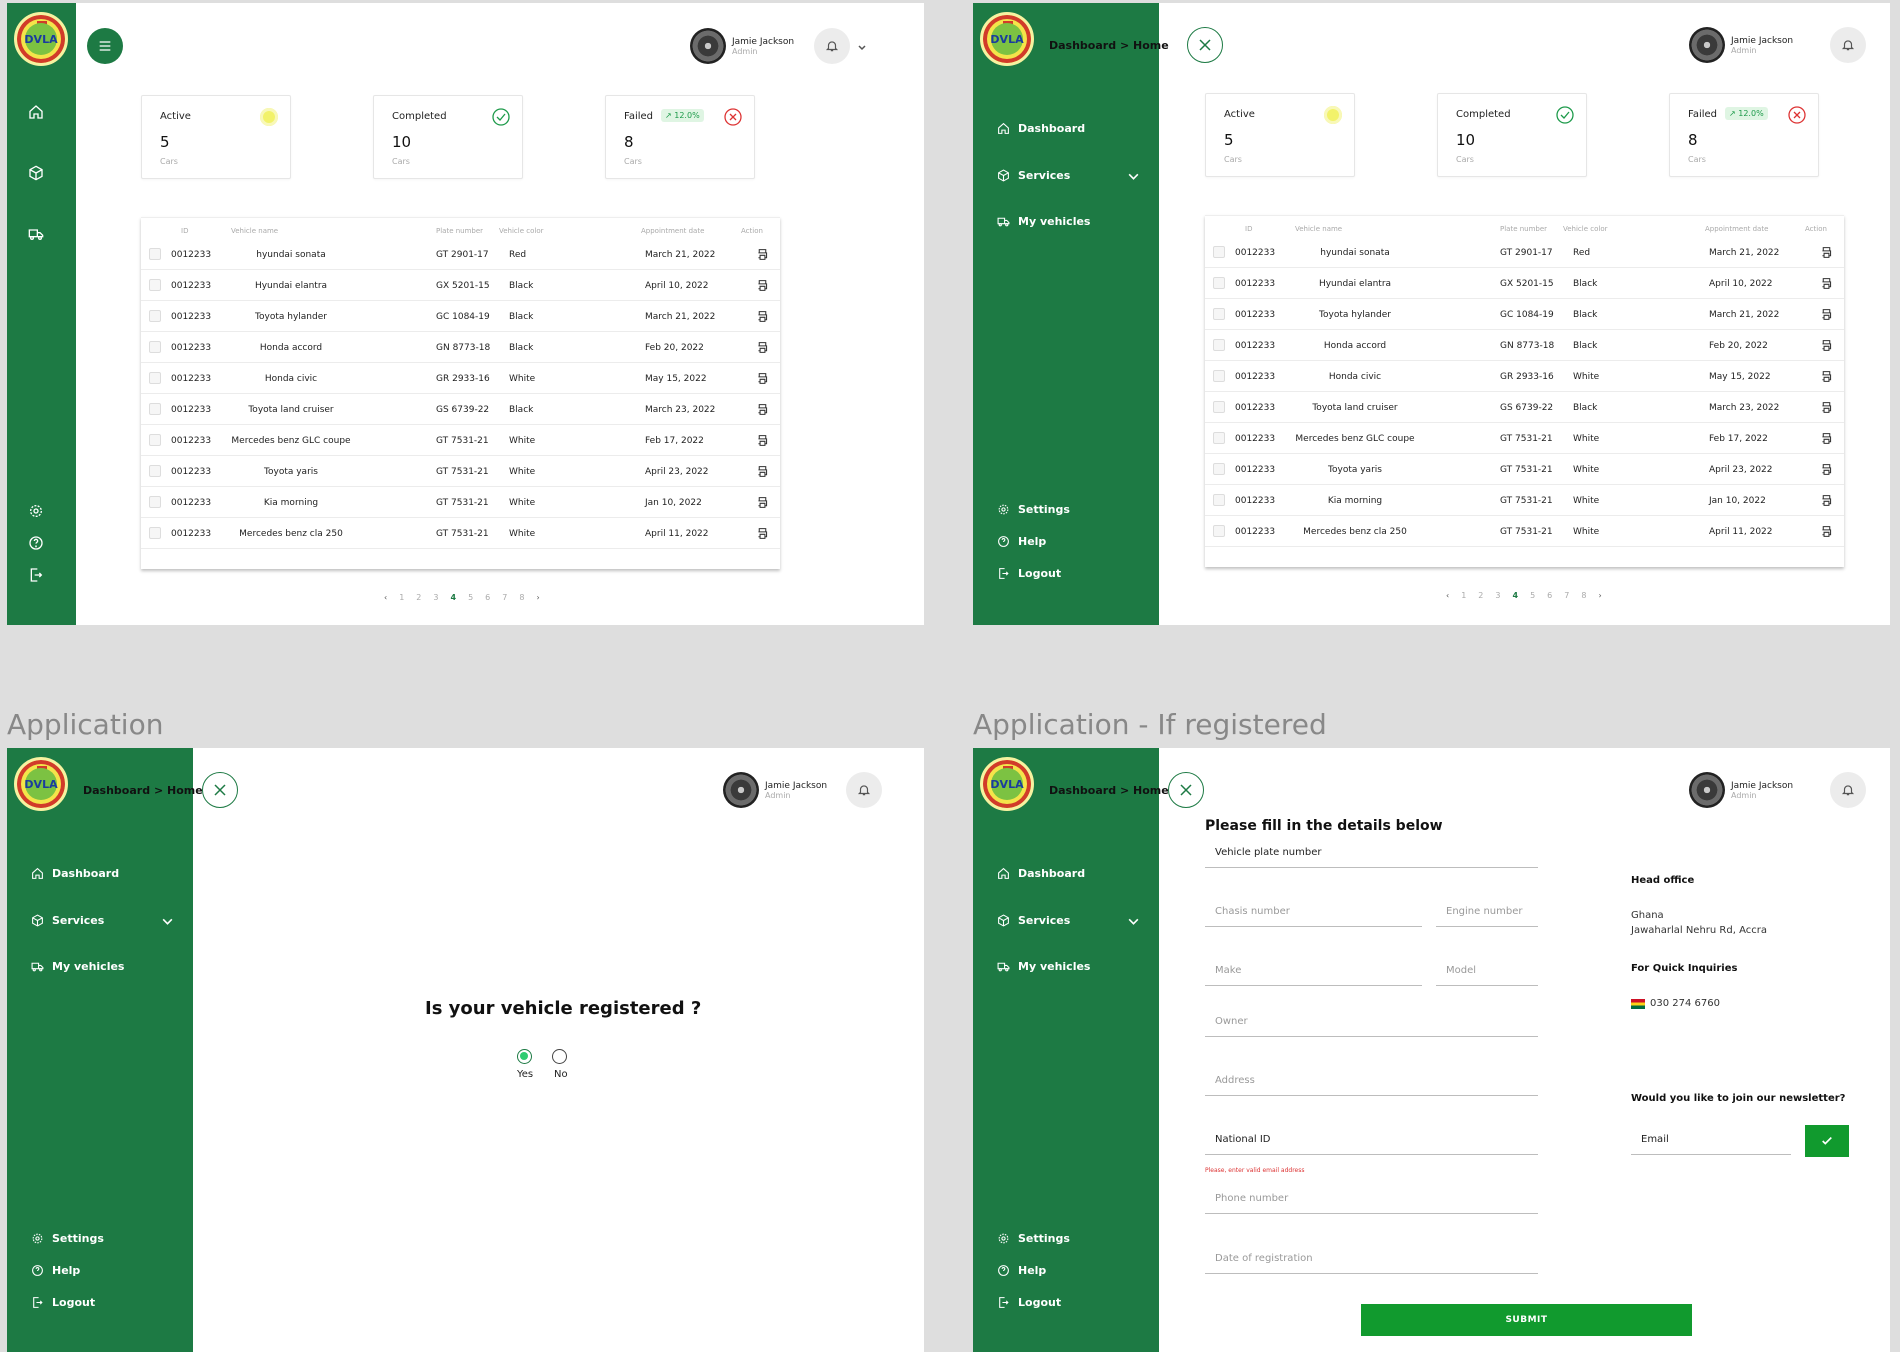 The width and height of the screenshot is (1900, 1352). I want to click on page-link: 6, so click(487, 597).